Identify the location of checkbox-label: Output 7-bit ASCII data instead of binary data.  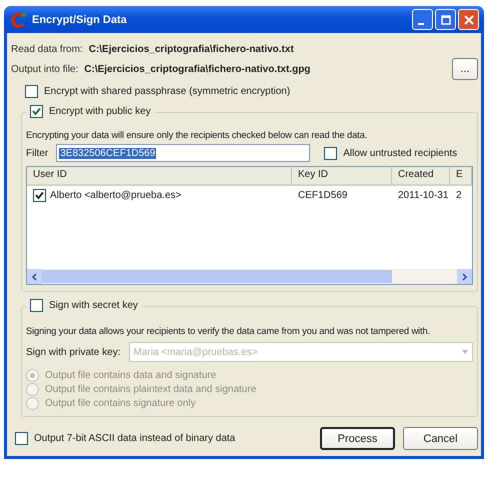
(135, 438).